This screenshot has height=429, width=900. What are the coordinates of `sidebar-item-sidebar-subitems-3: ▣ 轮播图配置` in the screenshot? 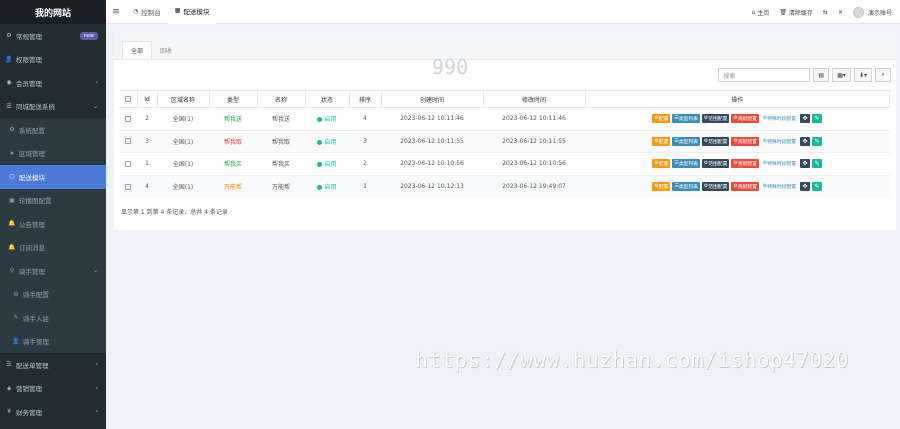 It's located at (53, 200).